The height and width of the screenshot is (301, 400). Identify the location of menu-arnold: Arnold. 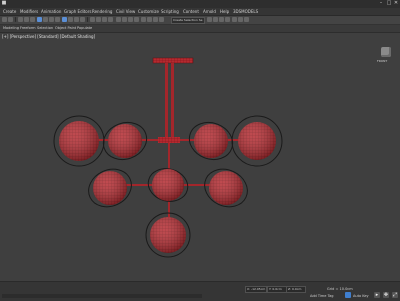
(209, 11).